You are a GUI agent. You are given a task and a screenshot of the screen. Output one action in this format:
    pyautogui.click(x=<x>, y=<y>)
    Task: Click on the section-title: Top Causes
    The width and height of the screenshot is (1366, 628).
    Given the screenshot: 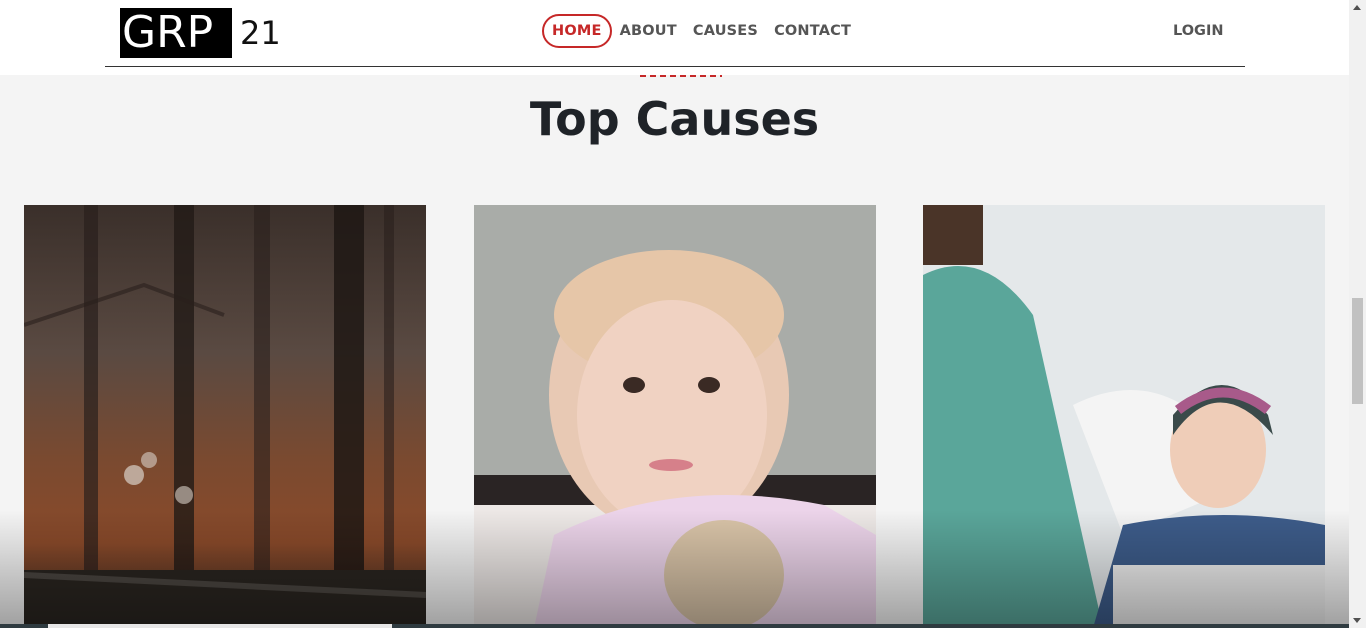 What is the action you would take?
    pyautogui.click(x=674, y=119)
    